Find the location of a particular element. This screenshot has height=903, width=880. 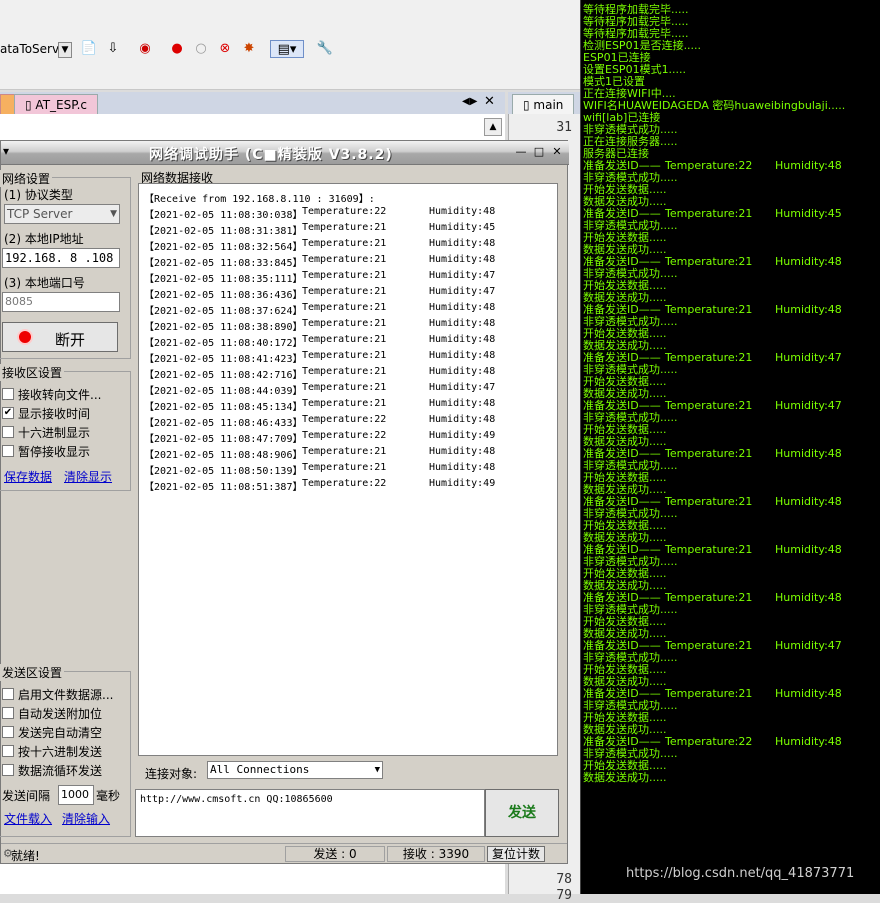

clear-input-link: 清除输入 is located at coordinates (86, 818).